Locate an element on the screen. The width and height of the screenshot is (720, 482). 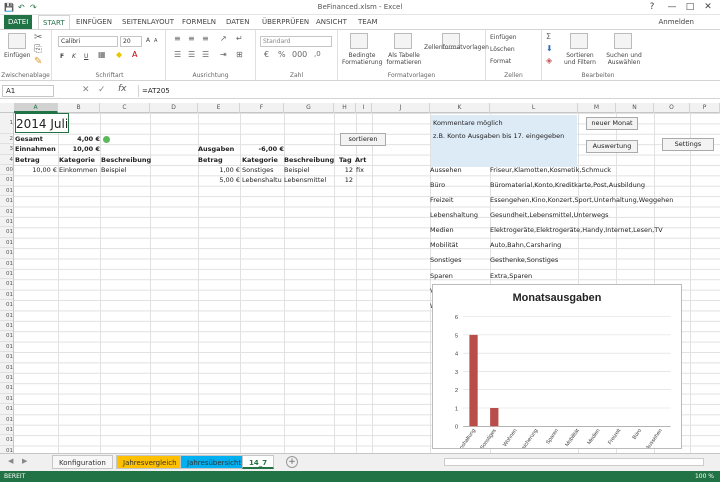
row-header: 4 is located at coordinates (6, 160).